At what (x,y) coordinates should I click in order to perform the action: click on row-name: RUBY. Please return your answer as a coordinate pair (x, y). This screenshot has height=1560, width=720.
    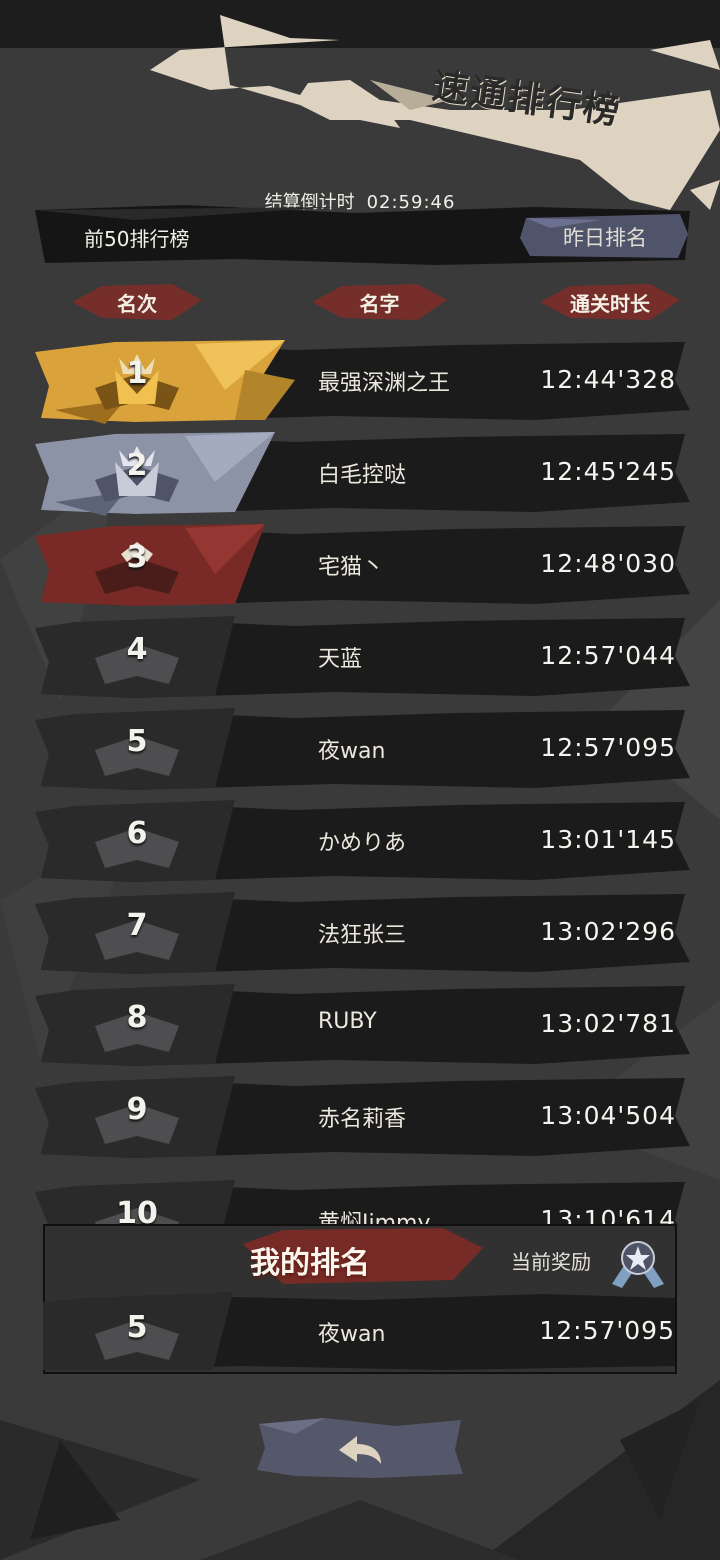
    Looking at the image, I should click on (347, 1021).